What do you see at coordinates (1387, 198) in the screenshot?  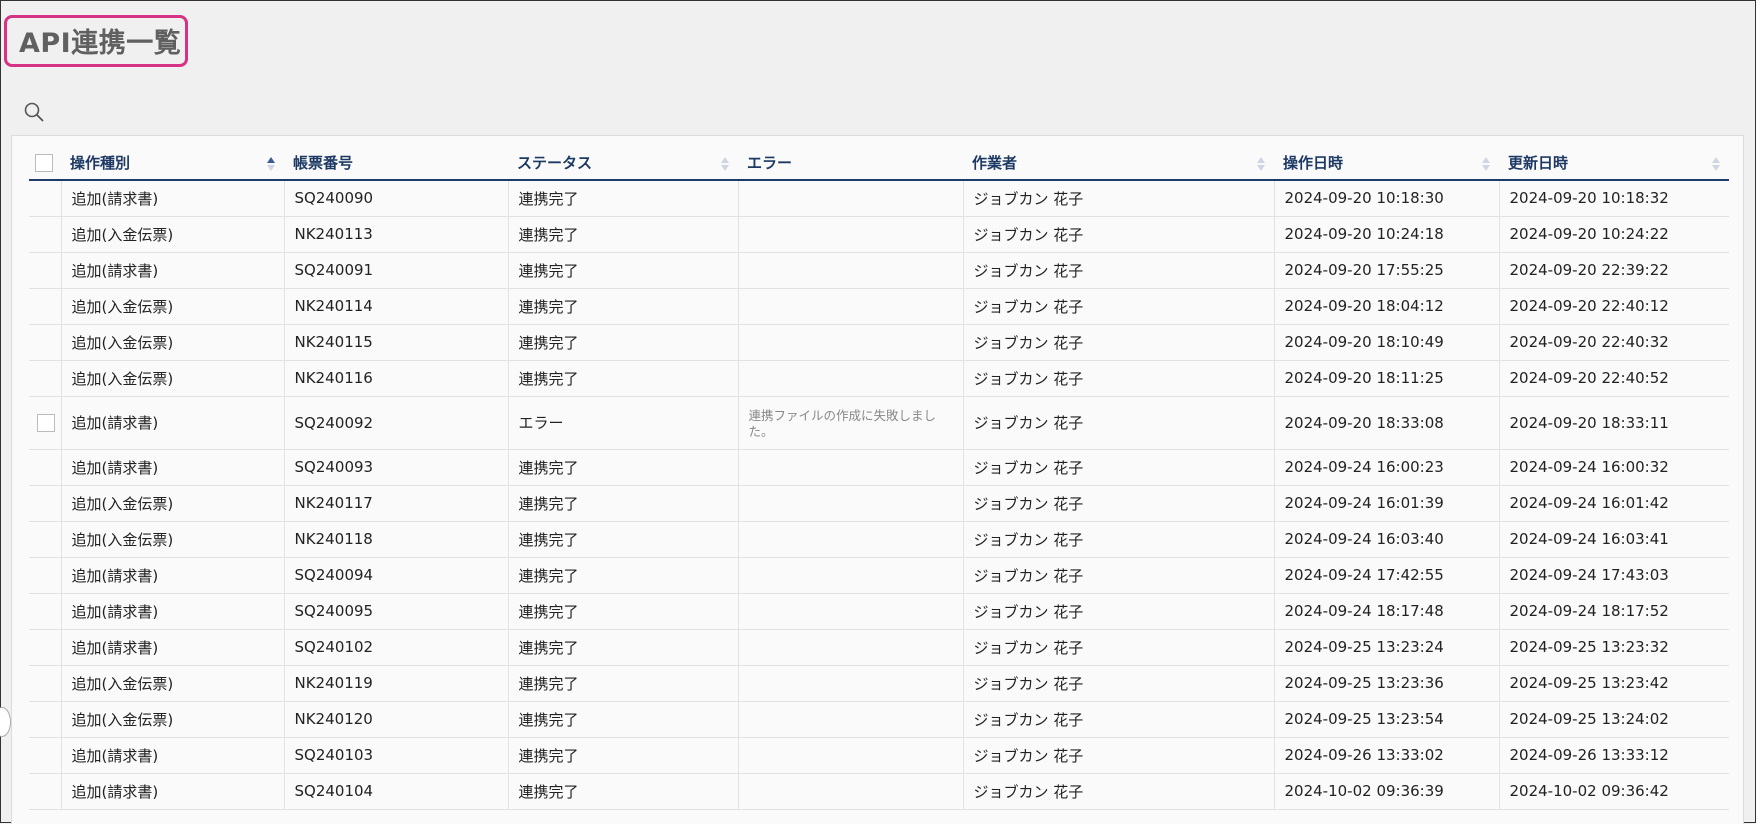 I see `operation-datetime-cell: 2024-09-20 10:18:30` at bounding box center [1387, 198].